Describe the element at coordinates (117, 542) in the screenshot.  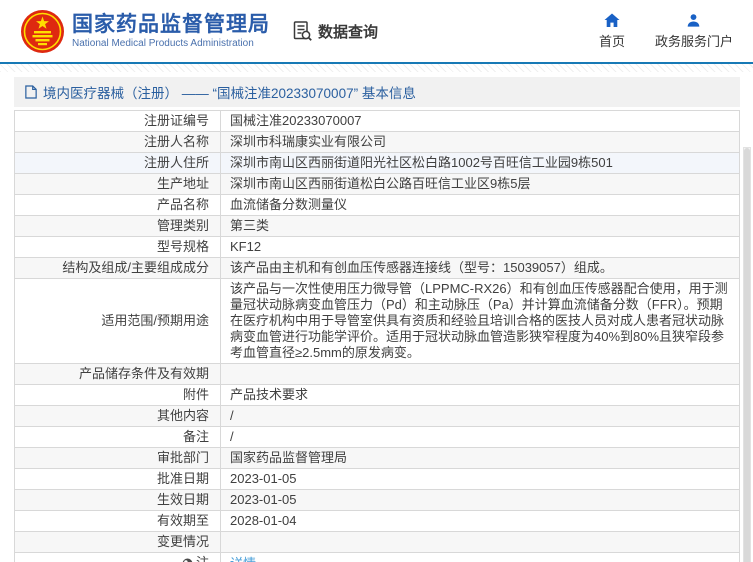
I see `row-label: 变更情况` at that location.